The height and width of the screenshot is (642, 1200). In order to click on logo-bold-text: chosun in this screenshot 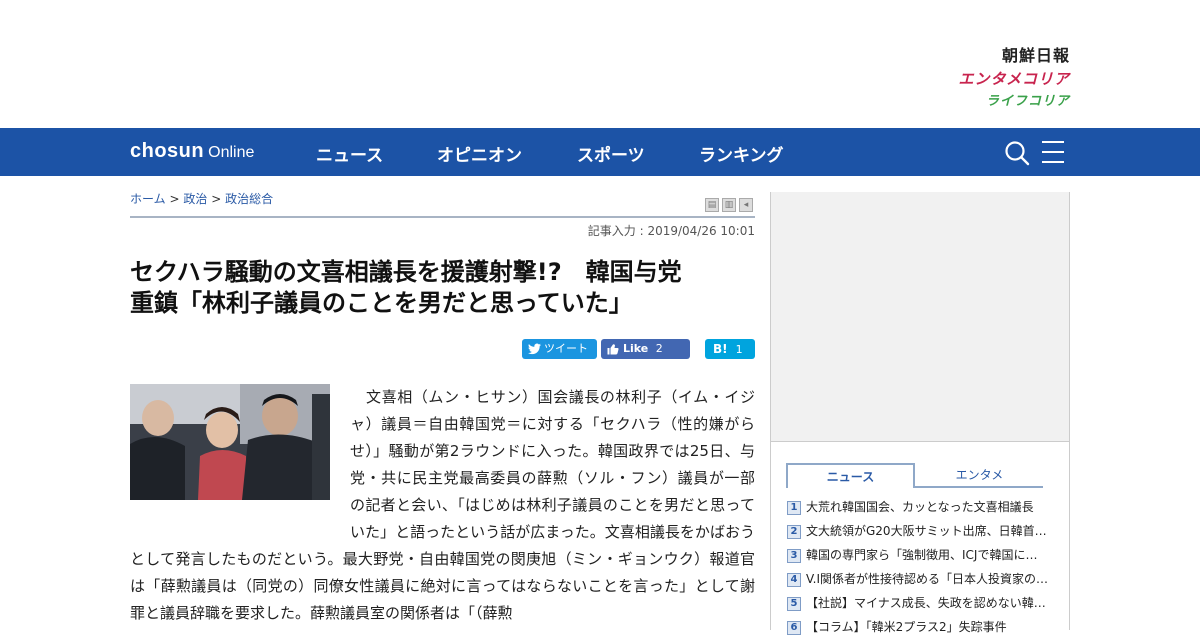, I will do `click(167, 151)`.